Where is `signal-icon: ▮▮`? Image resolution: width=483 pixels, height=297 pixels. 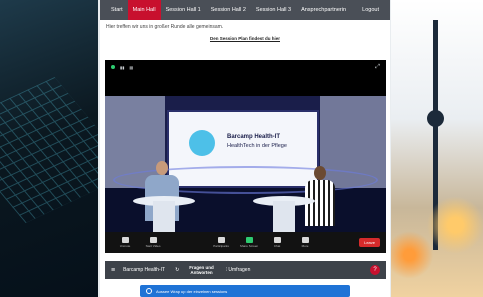
signal-icon: ▮▮ is located at coordinates (122, 67).